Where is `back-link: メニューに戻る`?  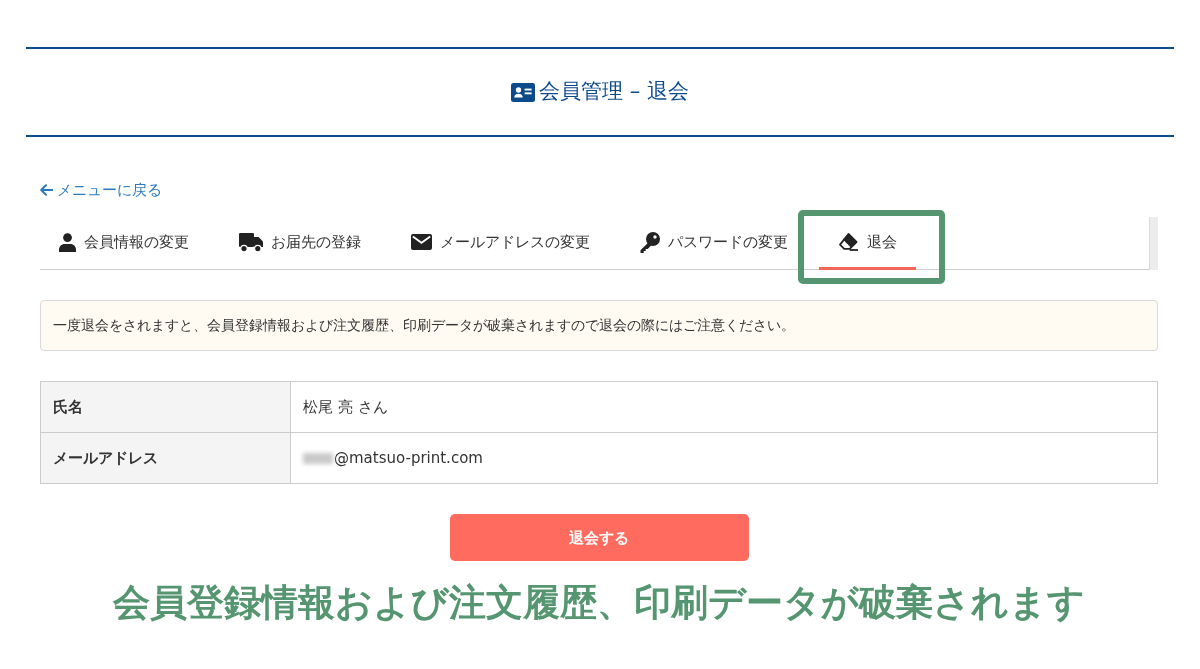 back-link: メニューに戻る is located at coordinates (101, 190).